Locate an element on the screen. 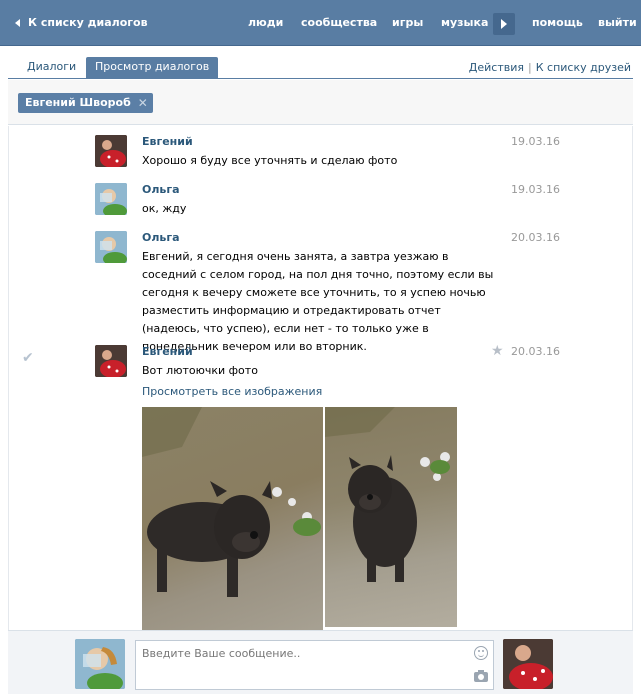 The width and height of the screenshot is (641, 694). message-input-box is located at coordinates (314, 665).